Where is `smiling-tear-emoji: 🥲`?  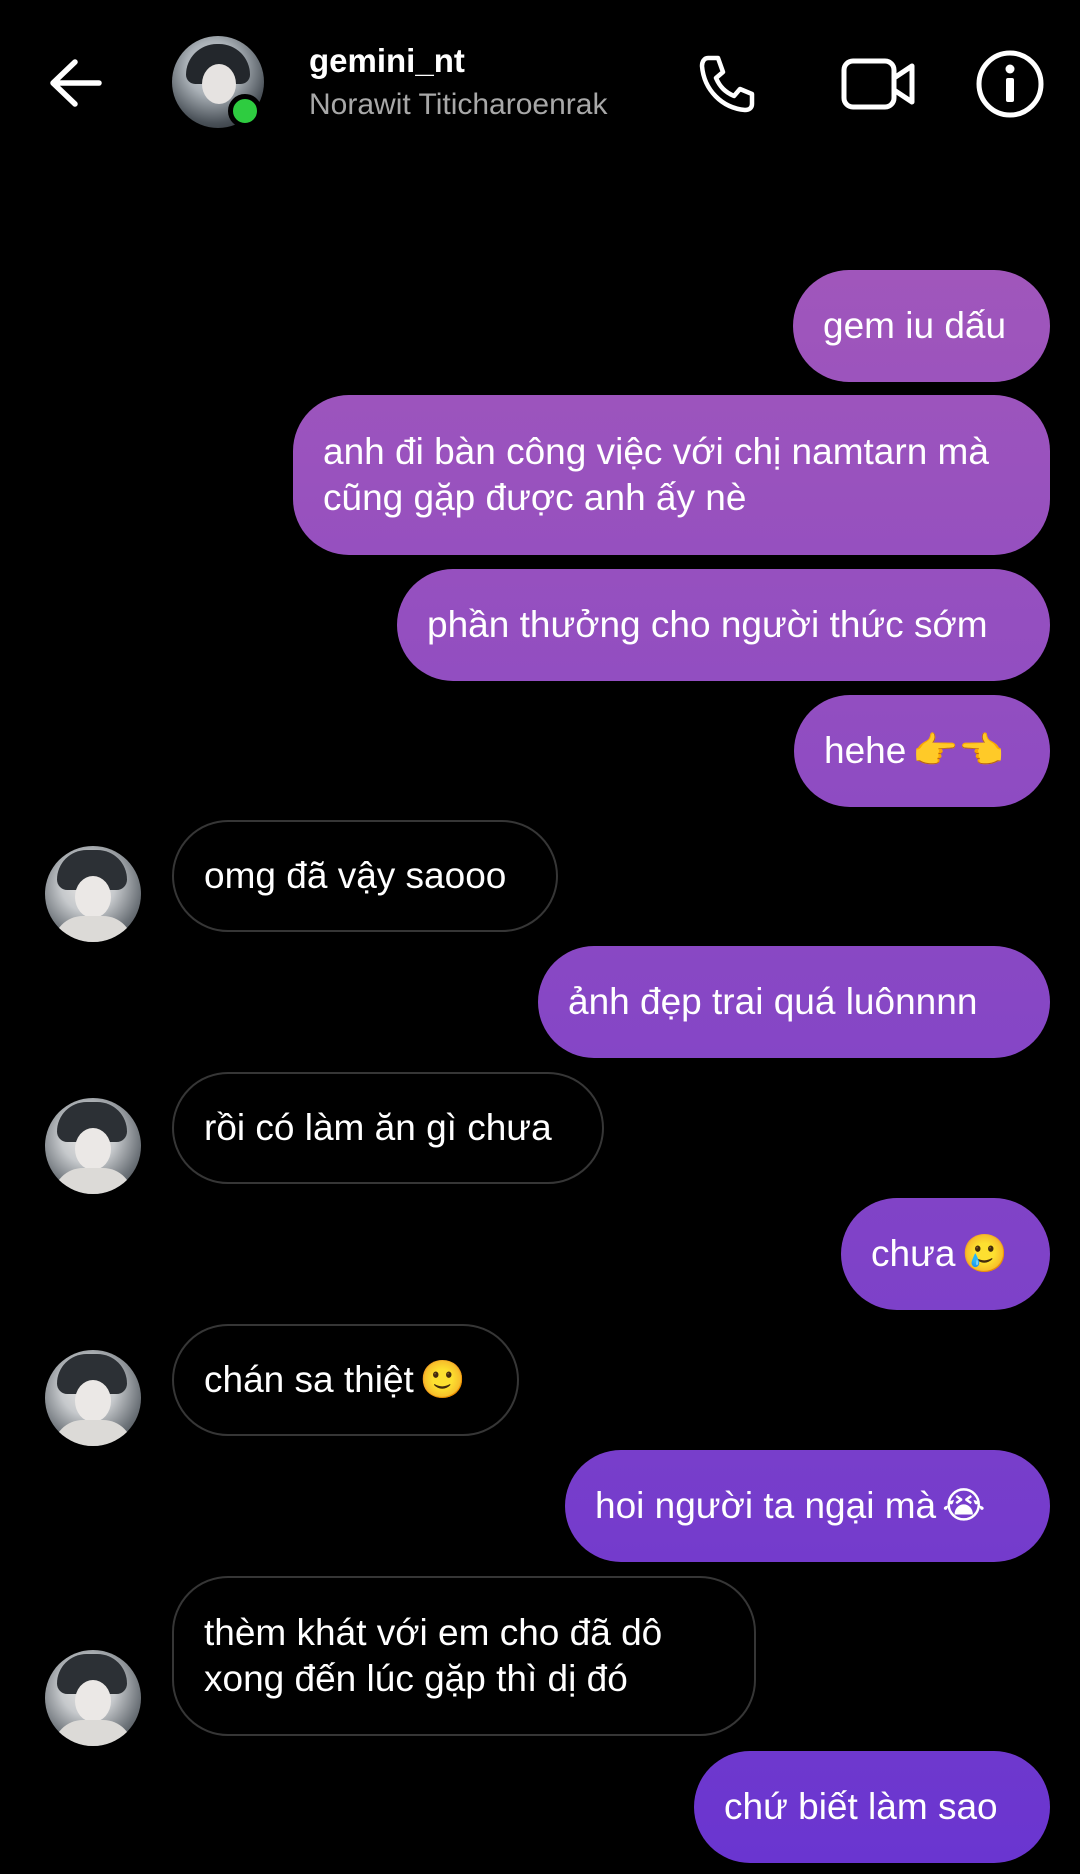
smiling-tear-emoji: 🥲 is located at coordinates (984, 1253).